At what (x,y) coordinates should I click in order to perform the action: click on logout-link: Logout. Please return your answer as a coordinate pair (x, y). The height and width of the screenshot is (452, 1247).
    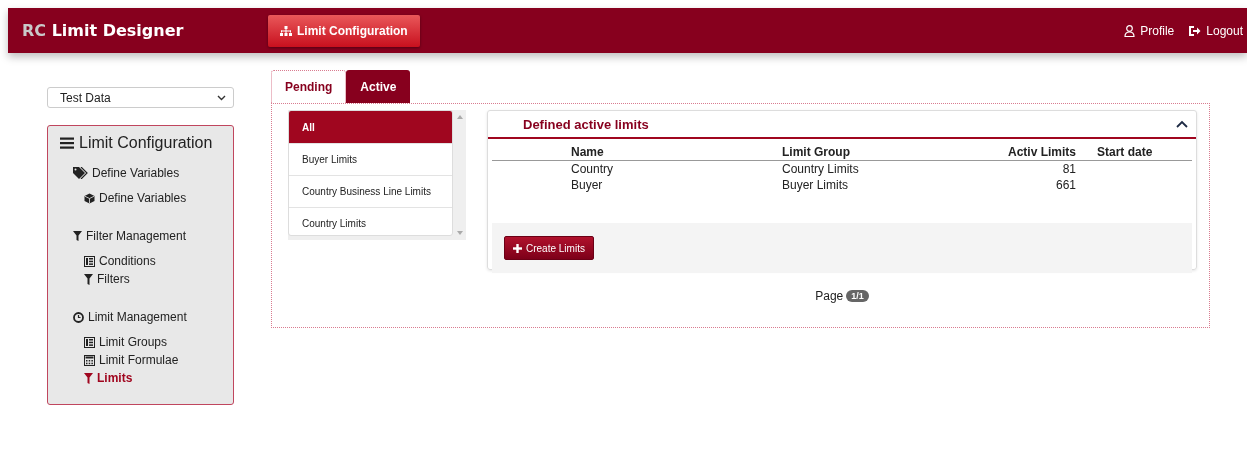
    Looking at the image, I should click on (1215, 30).